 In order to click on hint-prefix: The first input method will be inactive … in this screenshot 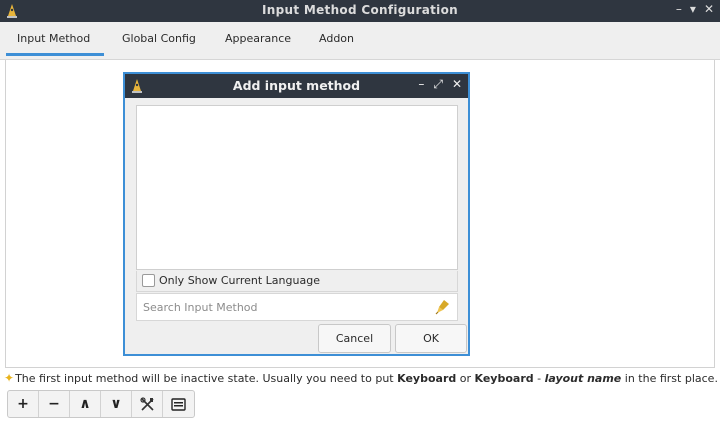, I will do `click(206, 378)`.